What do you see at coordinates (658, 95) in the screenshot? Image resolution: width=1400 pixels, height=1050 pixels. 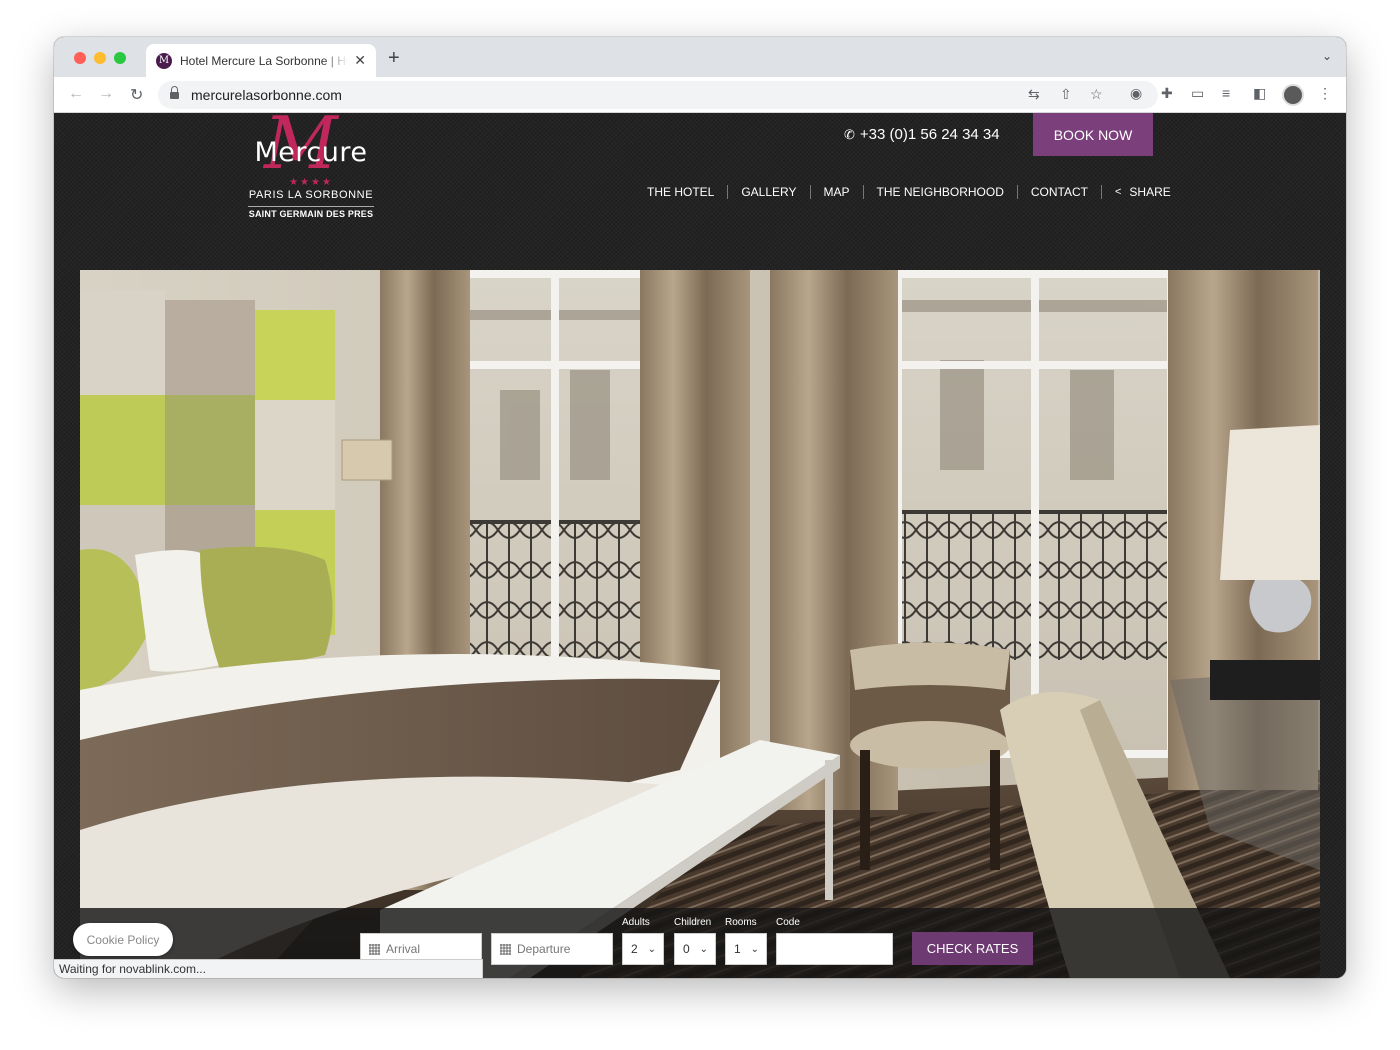 I see `address-bar: mercurelasorbonne.com ⇆ ⇧ ☆` at bounding box center [658, 95].